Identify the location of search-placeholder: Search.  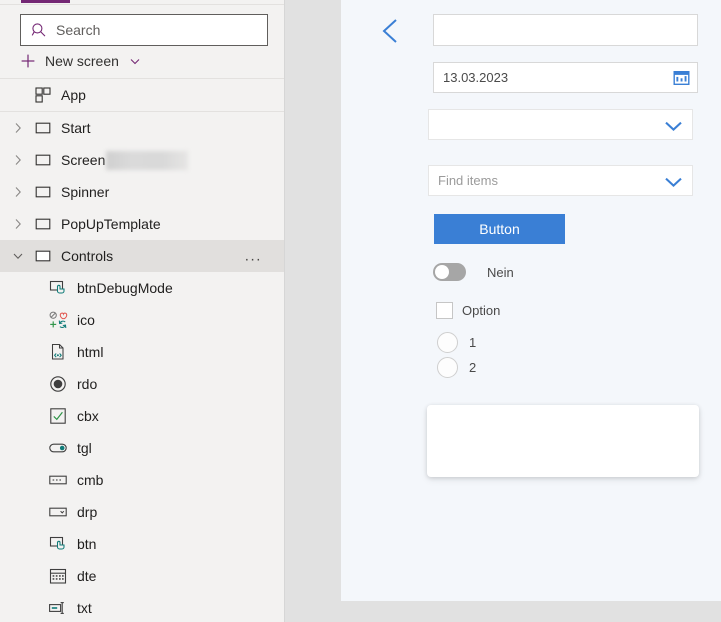
(78, 30).